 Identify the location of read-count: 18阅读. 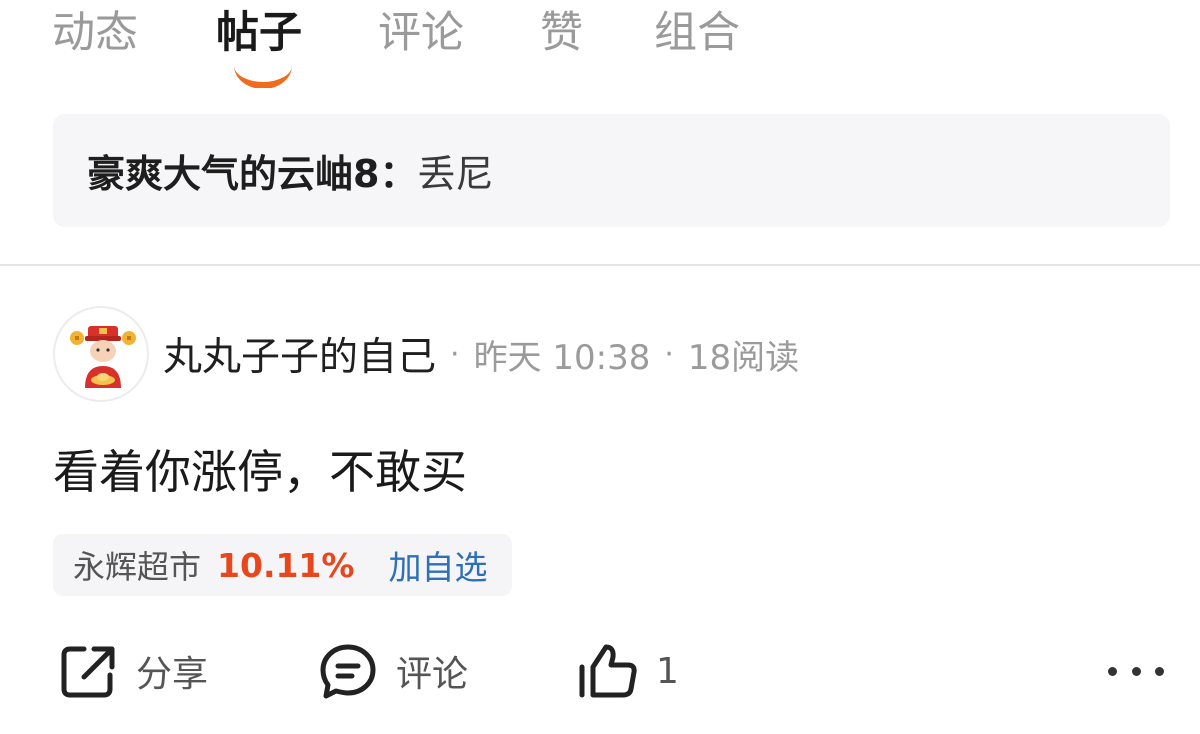
(743, 357).